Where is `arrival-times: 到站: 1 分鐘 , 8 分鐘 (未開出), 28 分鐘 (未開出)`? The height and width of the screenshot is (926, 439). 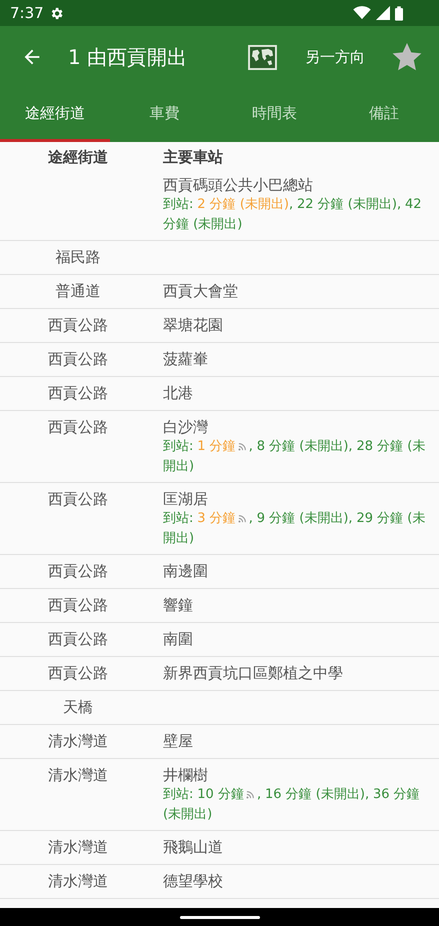 arrival-times: 到站: 1 分鐘 , 8 分鐘 (未開出), 28 分鐘 (未開出) is located at coordinates (294, 457).